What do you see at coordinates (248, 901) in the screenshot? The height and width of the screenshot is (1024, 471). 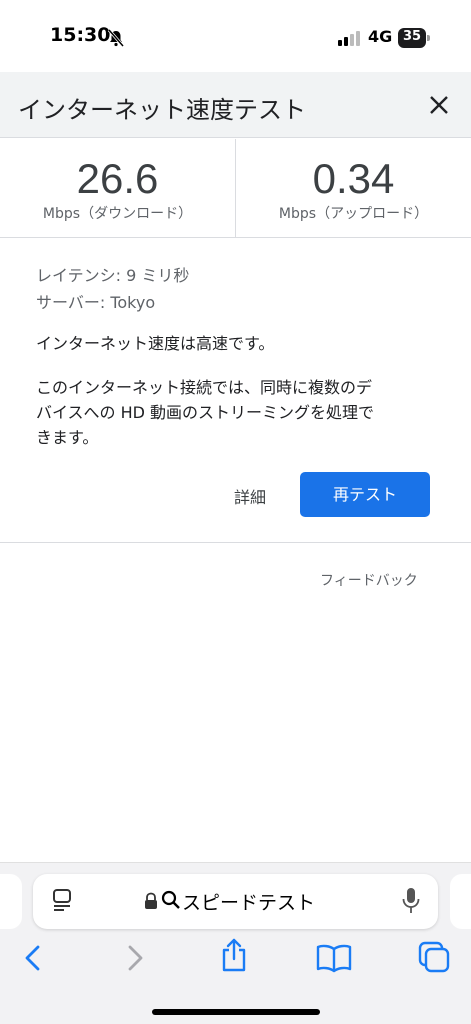 I see `address-text: スピードテスト` at bounding box center [248, 901].